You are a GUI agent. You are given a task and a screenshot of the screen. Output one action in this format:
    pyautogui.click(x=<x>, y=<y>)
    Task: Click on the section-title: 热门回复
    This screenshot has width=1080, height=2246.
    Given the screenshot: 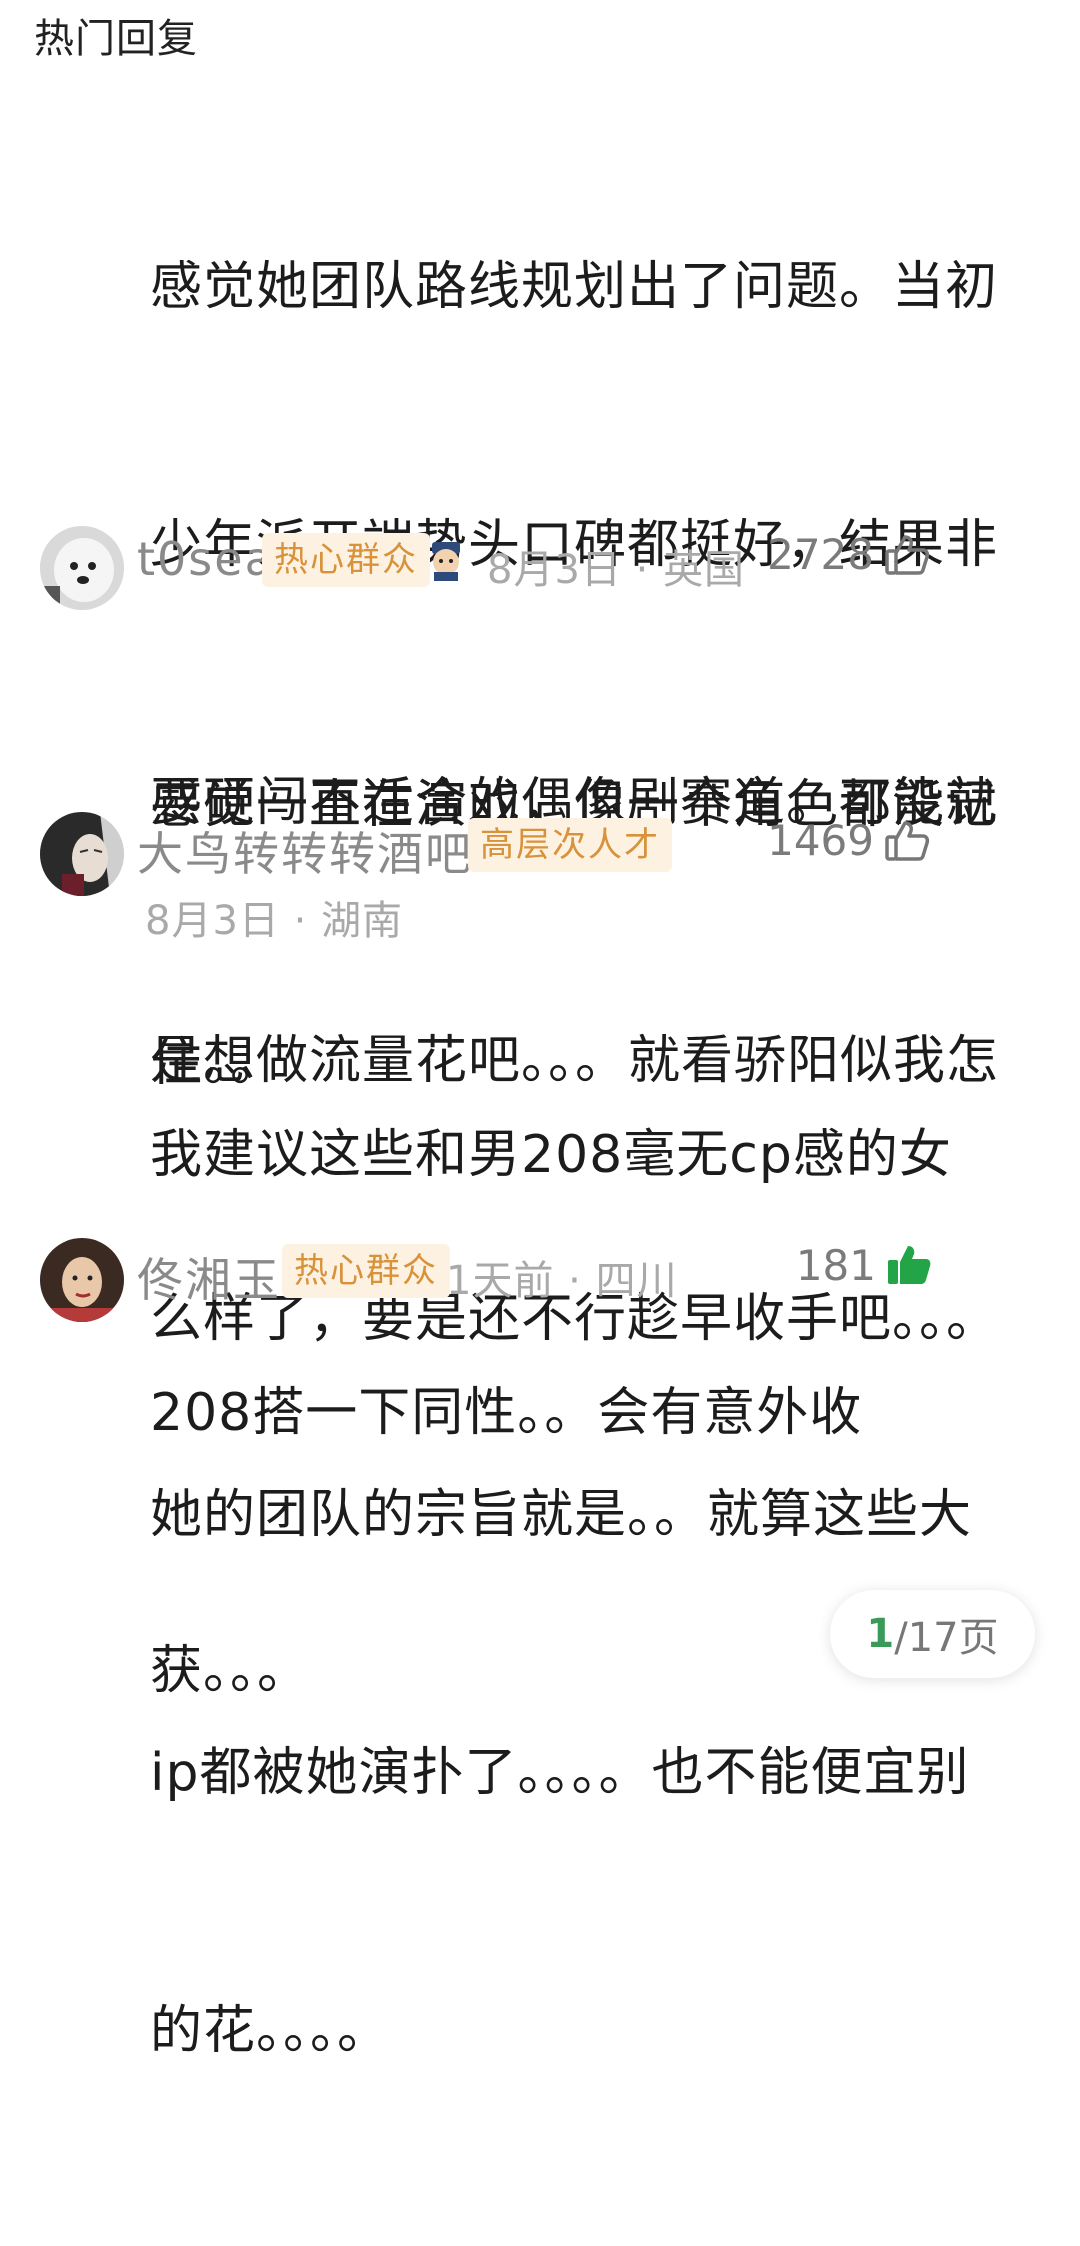 What is the action you would take?
    pyautogui.click(x=116, y=39)
    